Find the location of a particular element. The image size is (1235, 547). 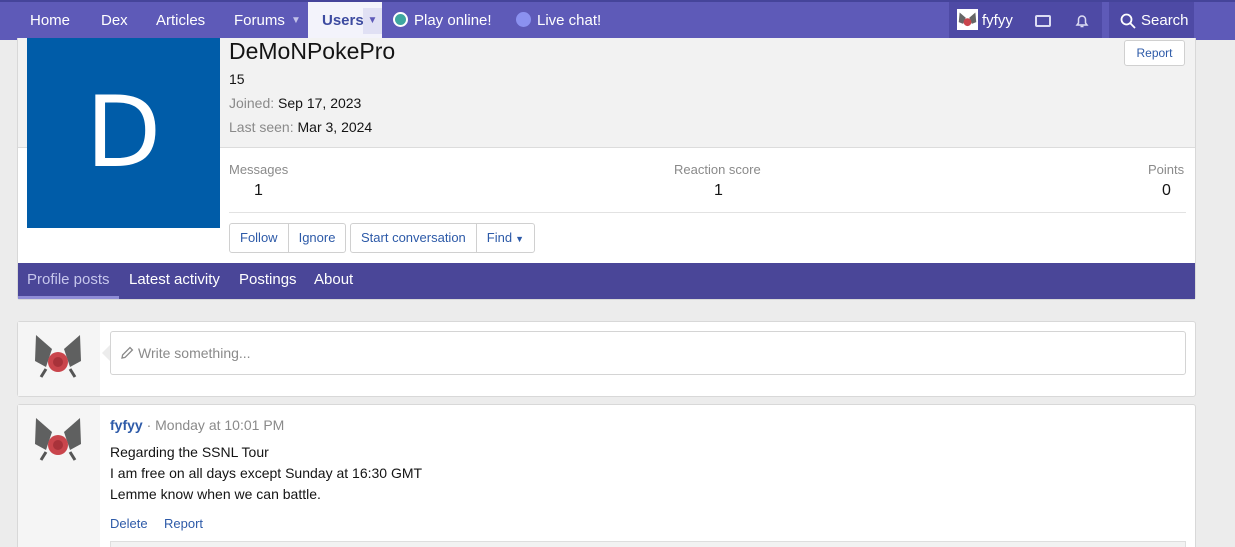

messages-label: Messages is located at coordinates (259, 169).